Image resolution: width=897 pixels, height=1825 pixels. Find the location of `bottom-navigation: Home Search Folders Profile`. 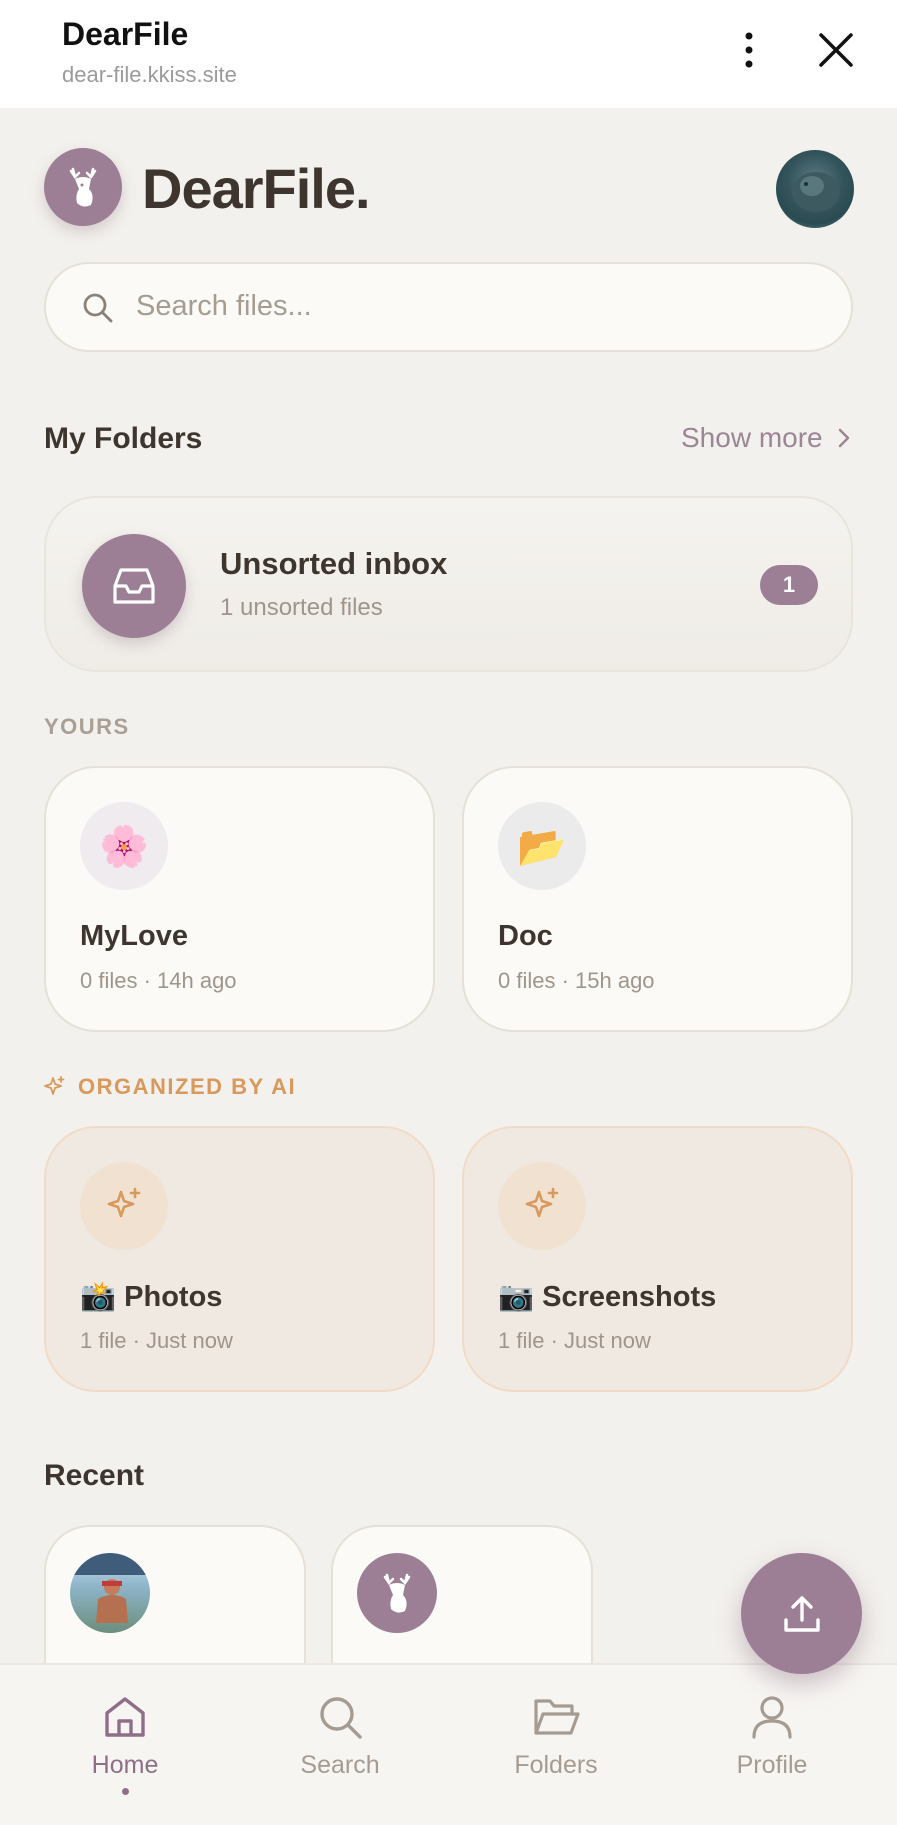

bottom-navigation: Home Search Folders Profile is located at coordinates (448, 1744).